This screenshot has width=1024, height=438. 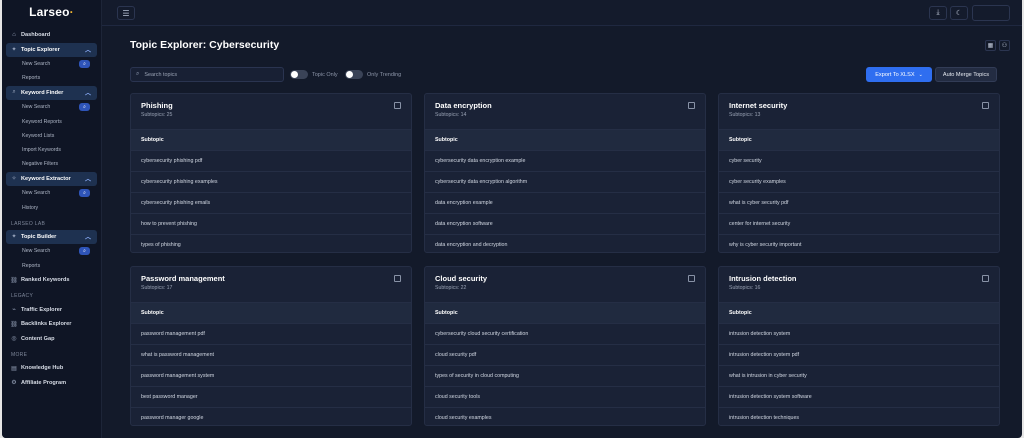 I want to click on export-xlsx-button: Export To XLSX ⌄, so click(x=899, y=74).